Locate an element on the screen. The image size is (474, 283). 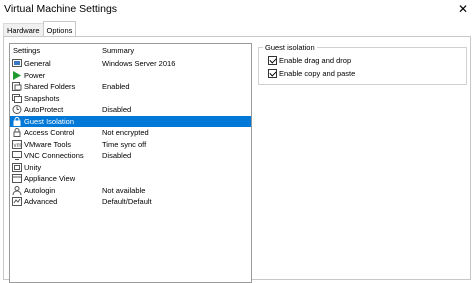
unity-icon is located at coordinates (17, 167).